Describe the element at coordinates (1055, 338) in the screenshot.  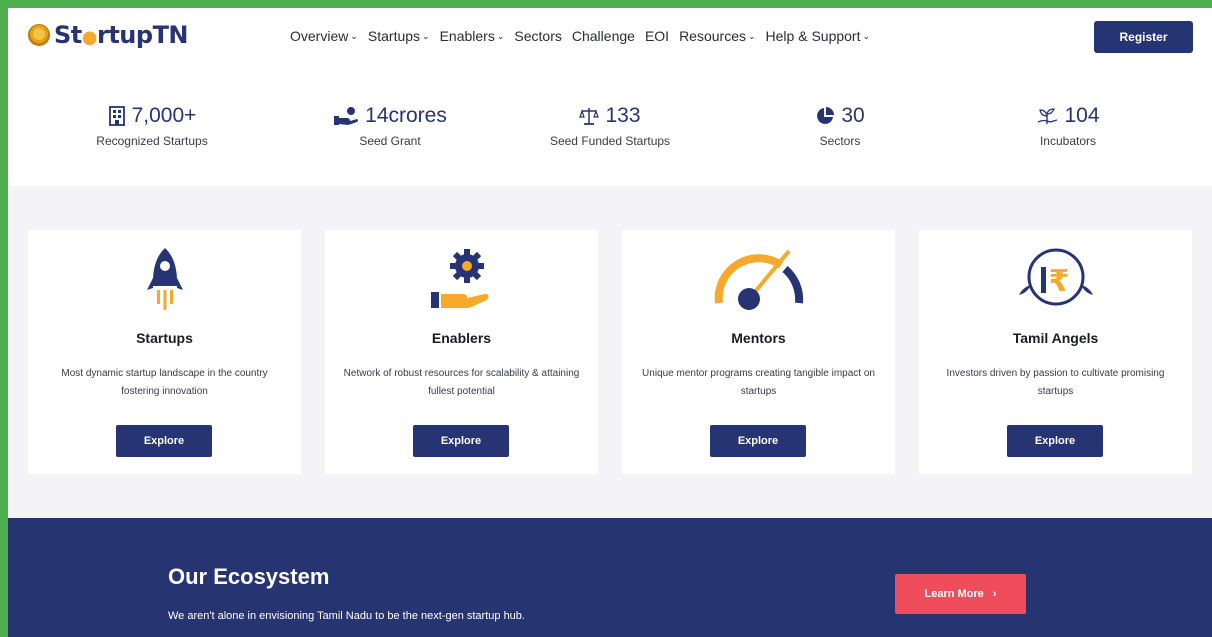
I see `card-title: Tamil Angels` at that location.